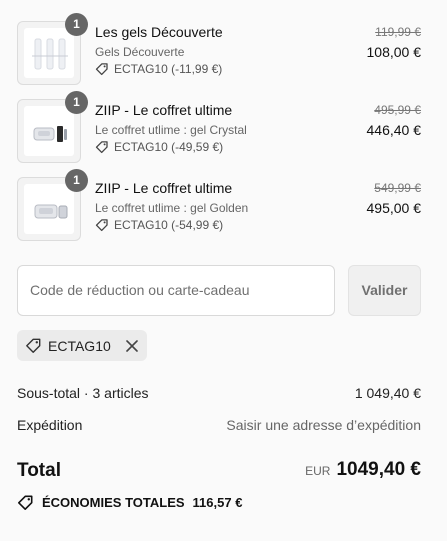  What do you see at coordinates (398, 32) in the screenshot?
I see `item-original-price: 119,99 €` at bounding box center [398, 32].